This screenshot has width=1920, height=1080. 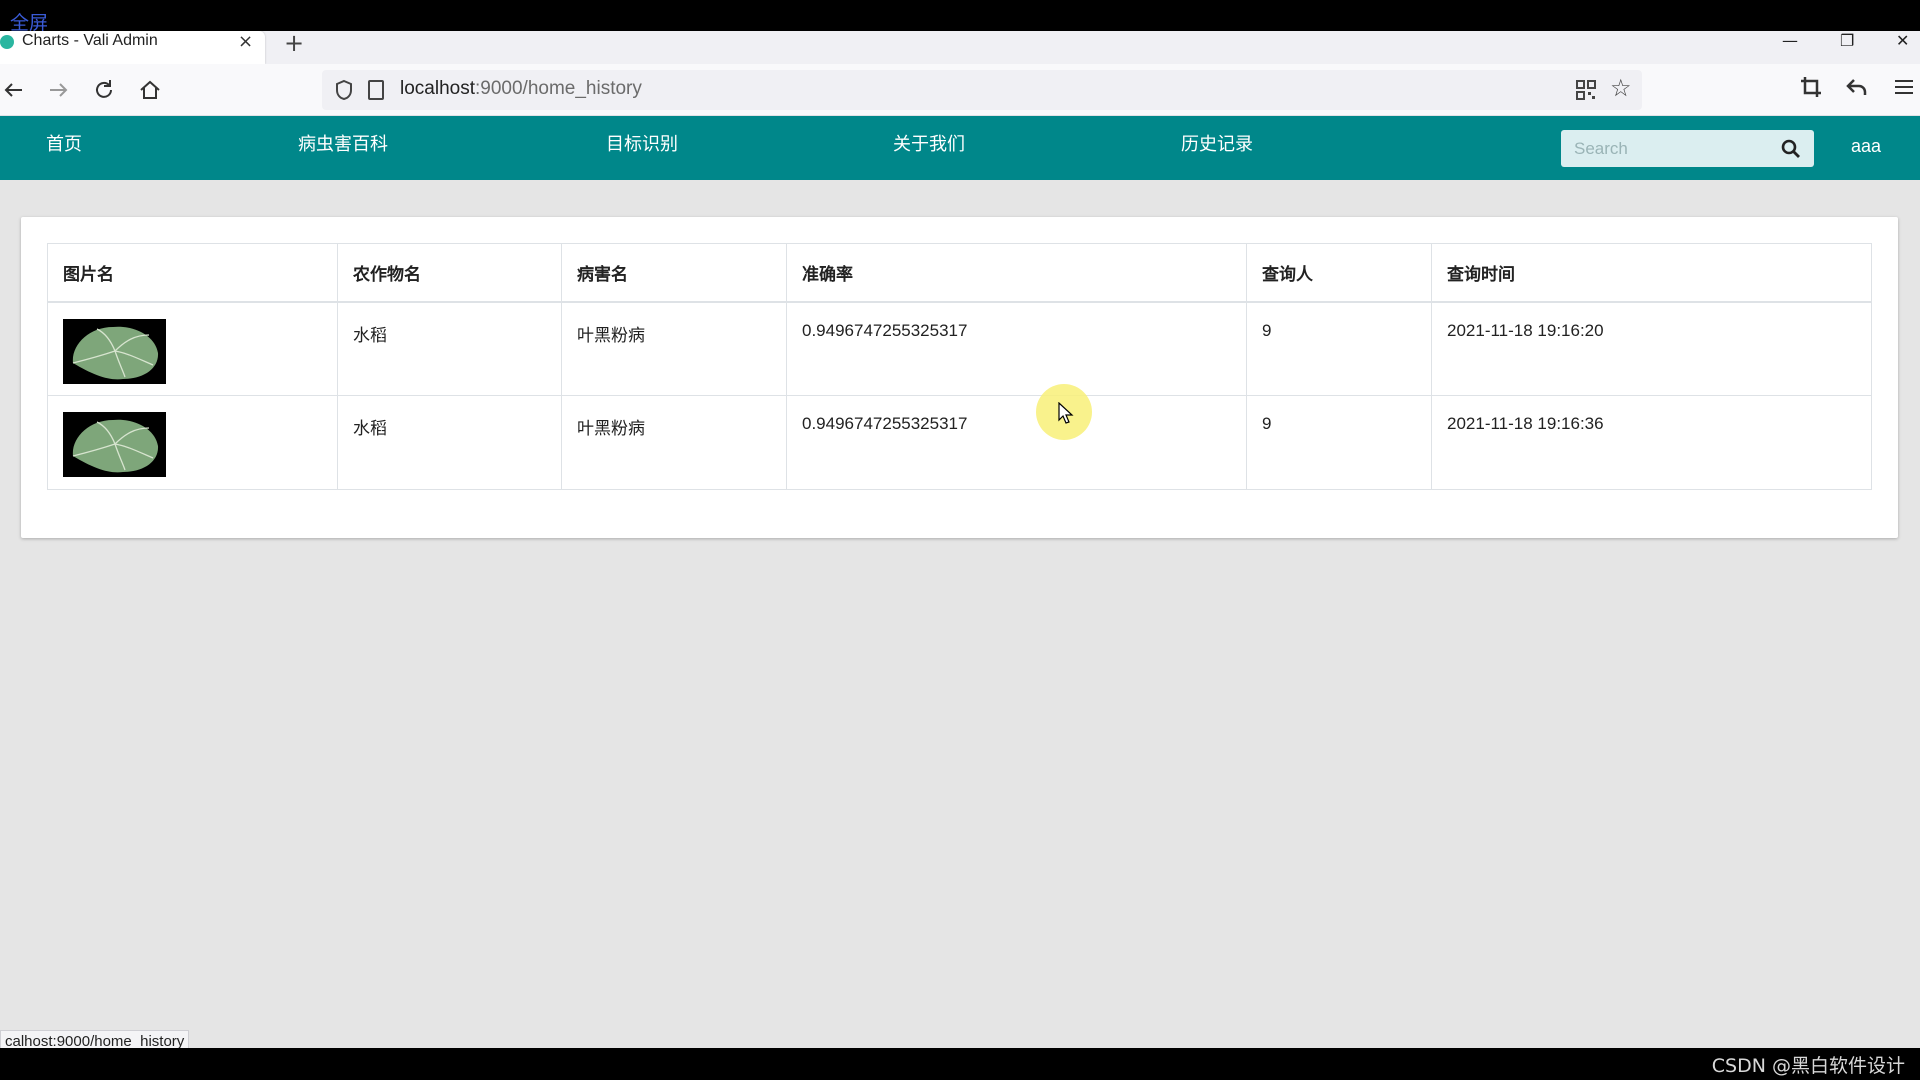 I want to click on close-tab-icon: ×, so click(x=245, y=41).